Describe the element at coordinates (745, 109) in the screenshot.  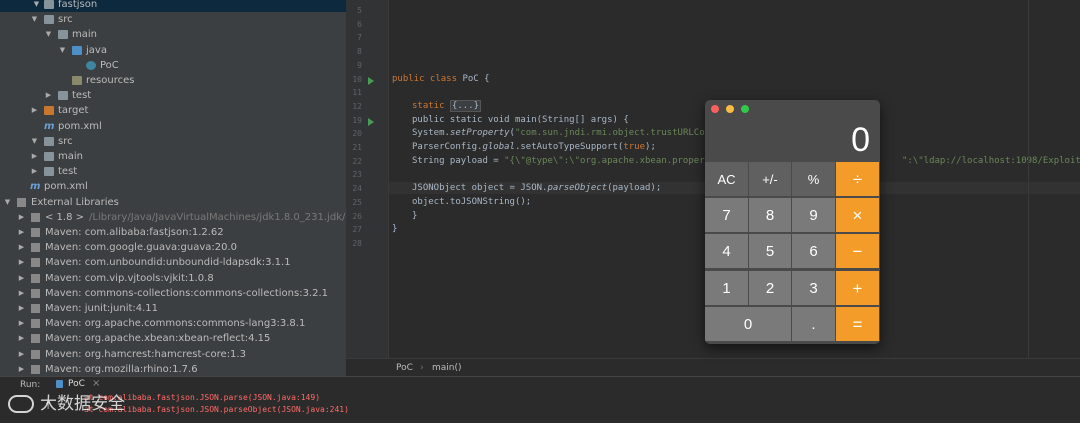
I see `zoom-window-icon` at that location.